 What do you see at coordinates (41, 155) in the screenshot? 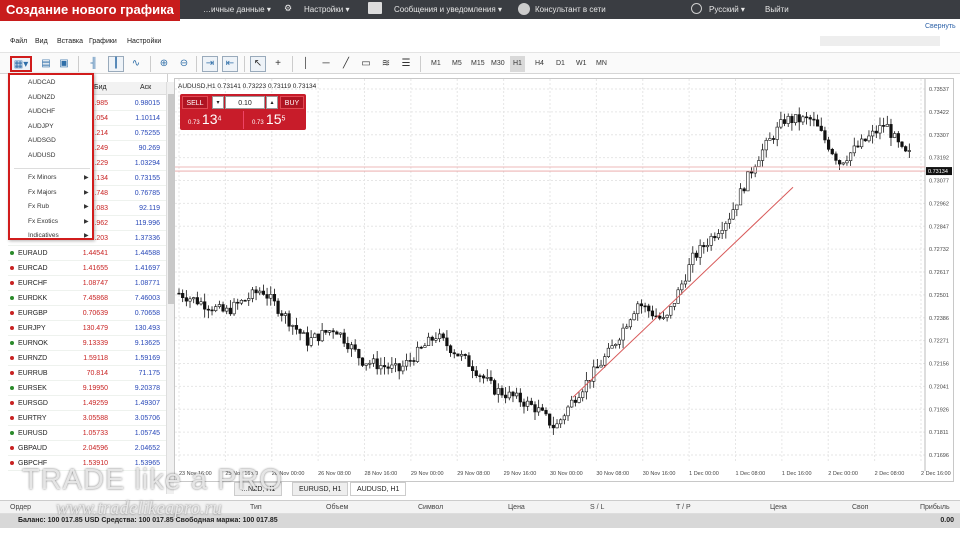
I see `dropdown-symbol-item: AUDUSD` at bounding box center [41, 155].